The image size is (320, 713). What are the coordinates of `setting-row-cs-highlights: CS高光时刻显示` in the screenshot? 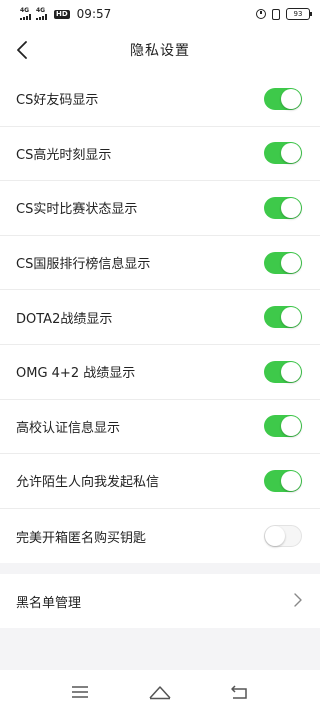 It's located at (160, 154).